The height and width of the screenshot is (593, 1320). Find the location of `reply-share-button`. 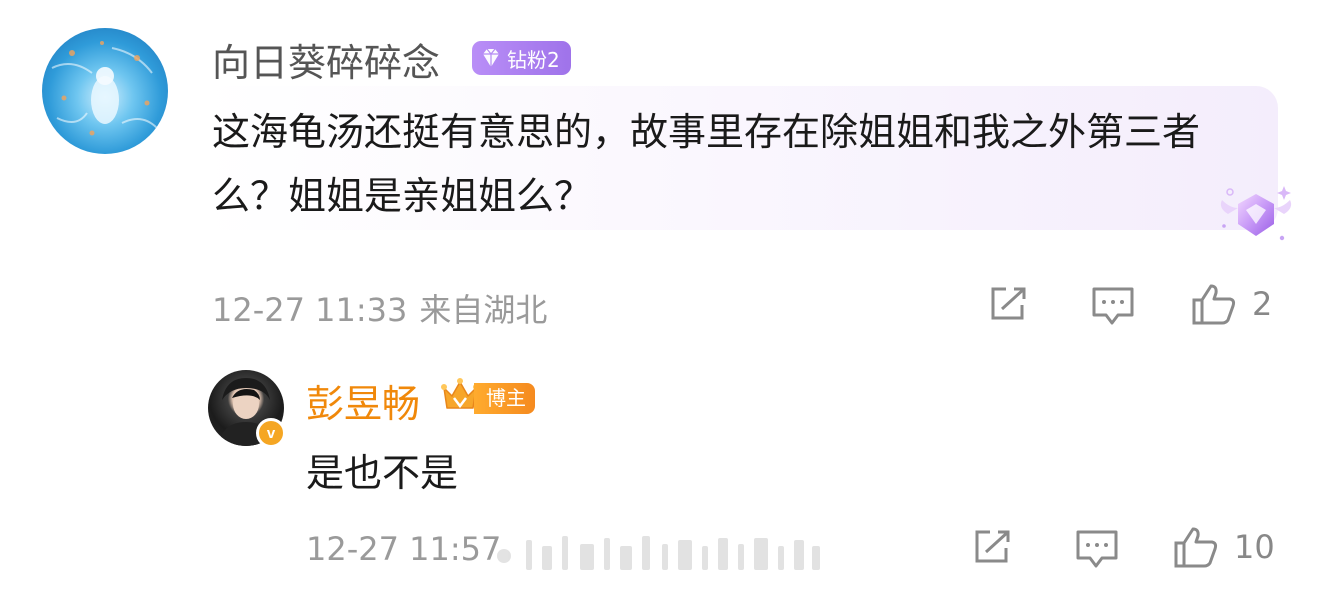

reply-share-button is located at coordinates (994, 547).